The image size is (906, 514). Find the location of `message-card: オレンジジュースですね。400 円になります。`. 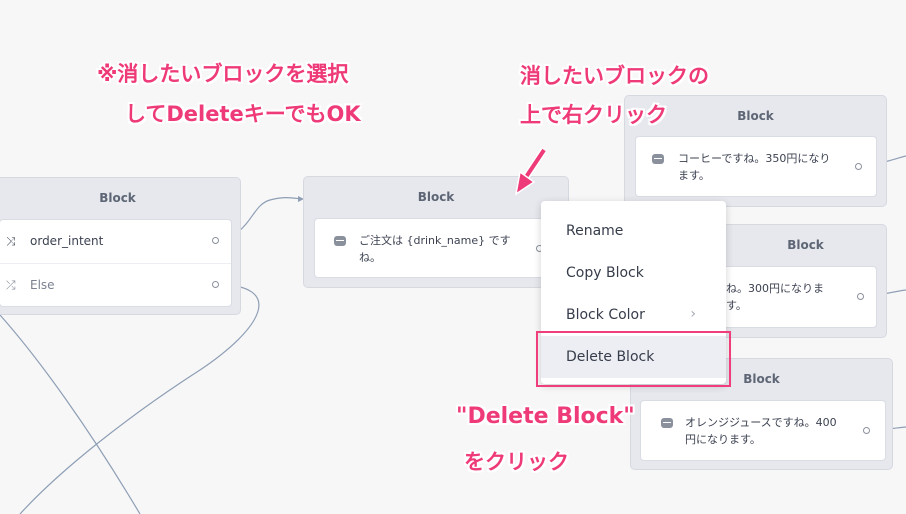

message-card: オレンジジュースですね。400 円になります。 is located at coordinates (763, 430).